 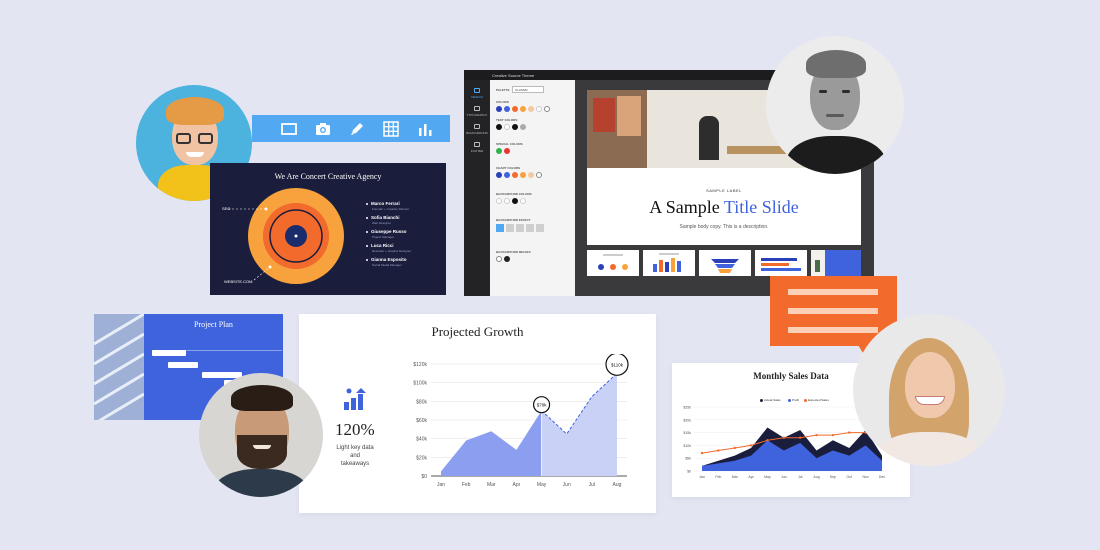 What do you see at coordinates (477, 93) in the screenshot?
I see `rail-design: DESIGN` at bounding box center [477, 93].